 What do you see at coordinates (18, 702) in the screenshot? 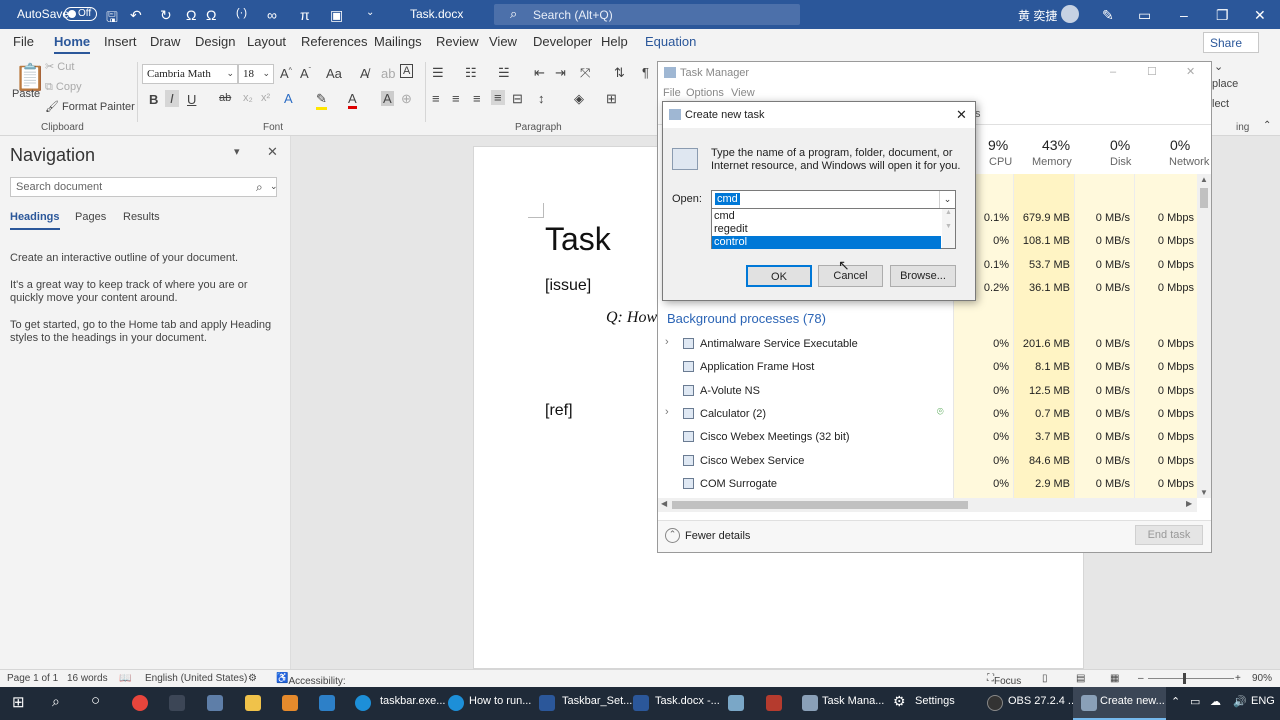
I see `windows-start-icon: ⊞` at bounding box center [18, 702].